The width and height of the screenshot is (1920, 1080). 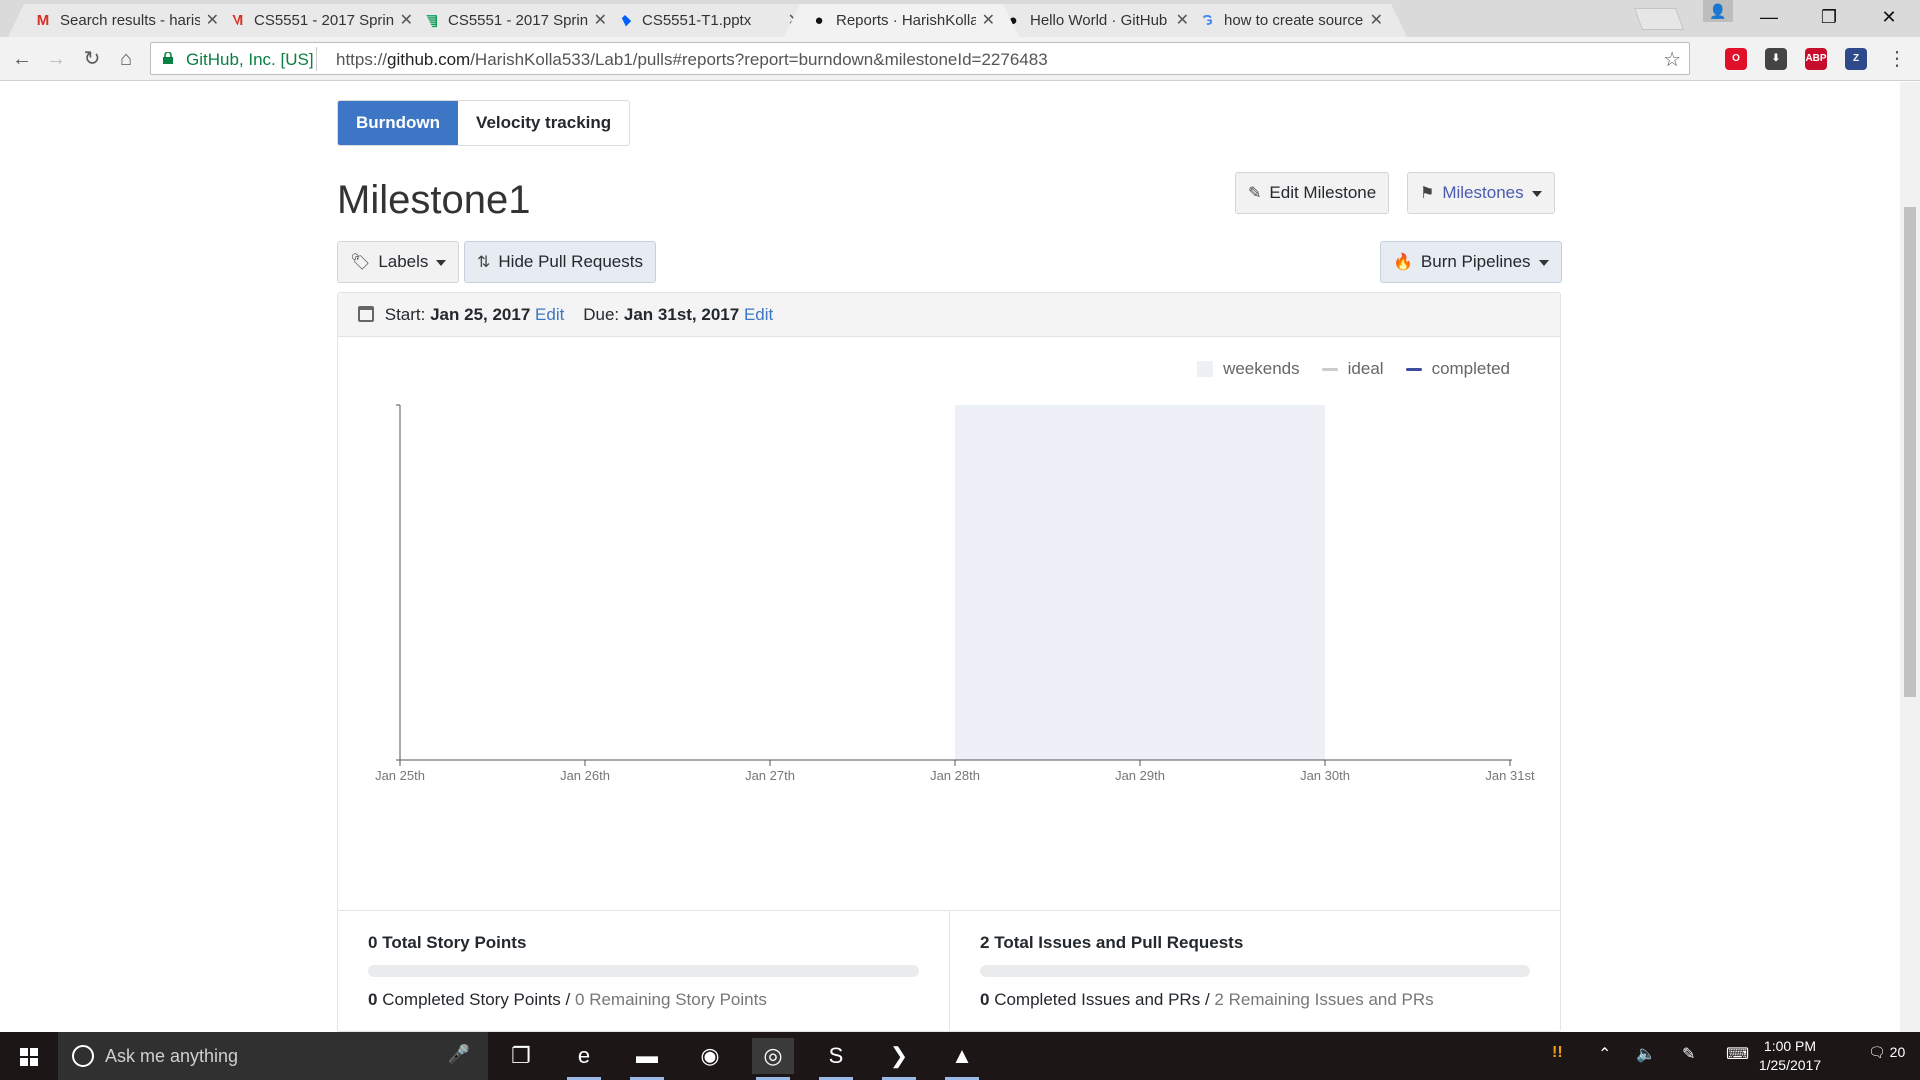 I want to click on tab-velocity-tracking: Velocity tracking, so click(x=544, y=123).